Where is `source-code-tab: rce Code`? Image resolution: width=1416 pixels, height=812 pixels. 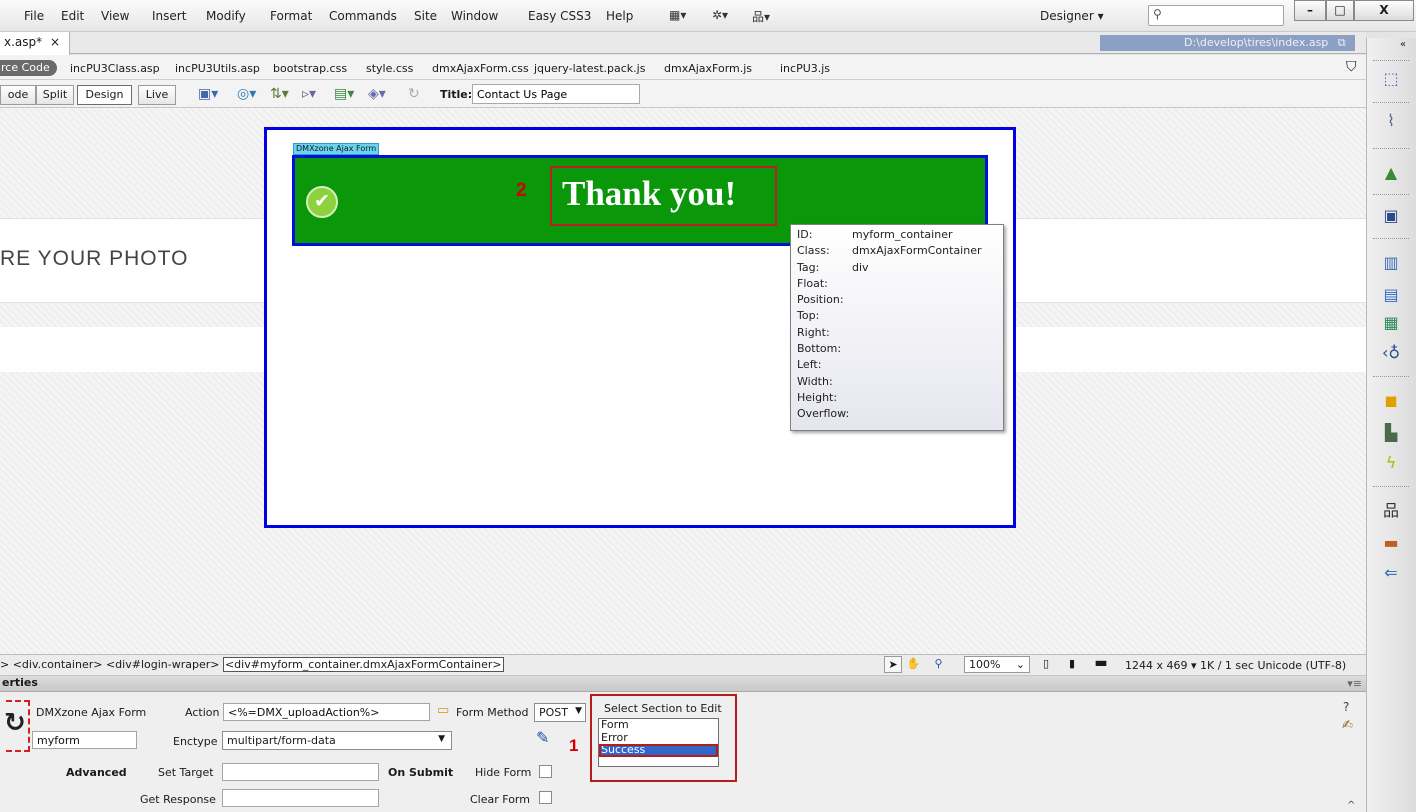 source-code-tab: rce Code is located at coordinates (28, 68).